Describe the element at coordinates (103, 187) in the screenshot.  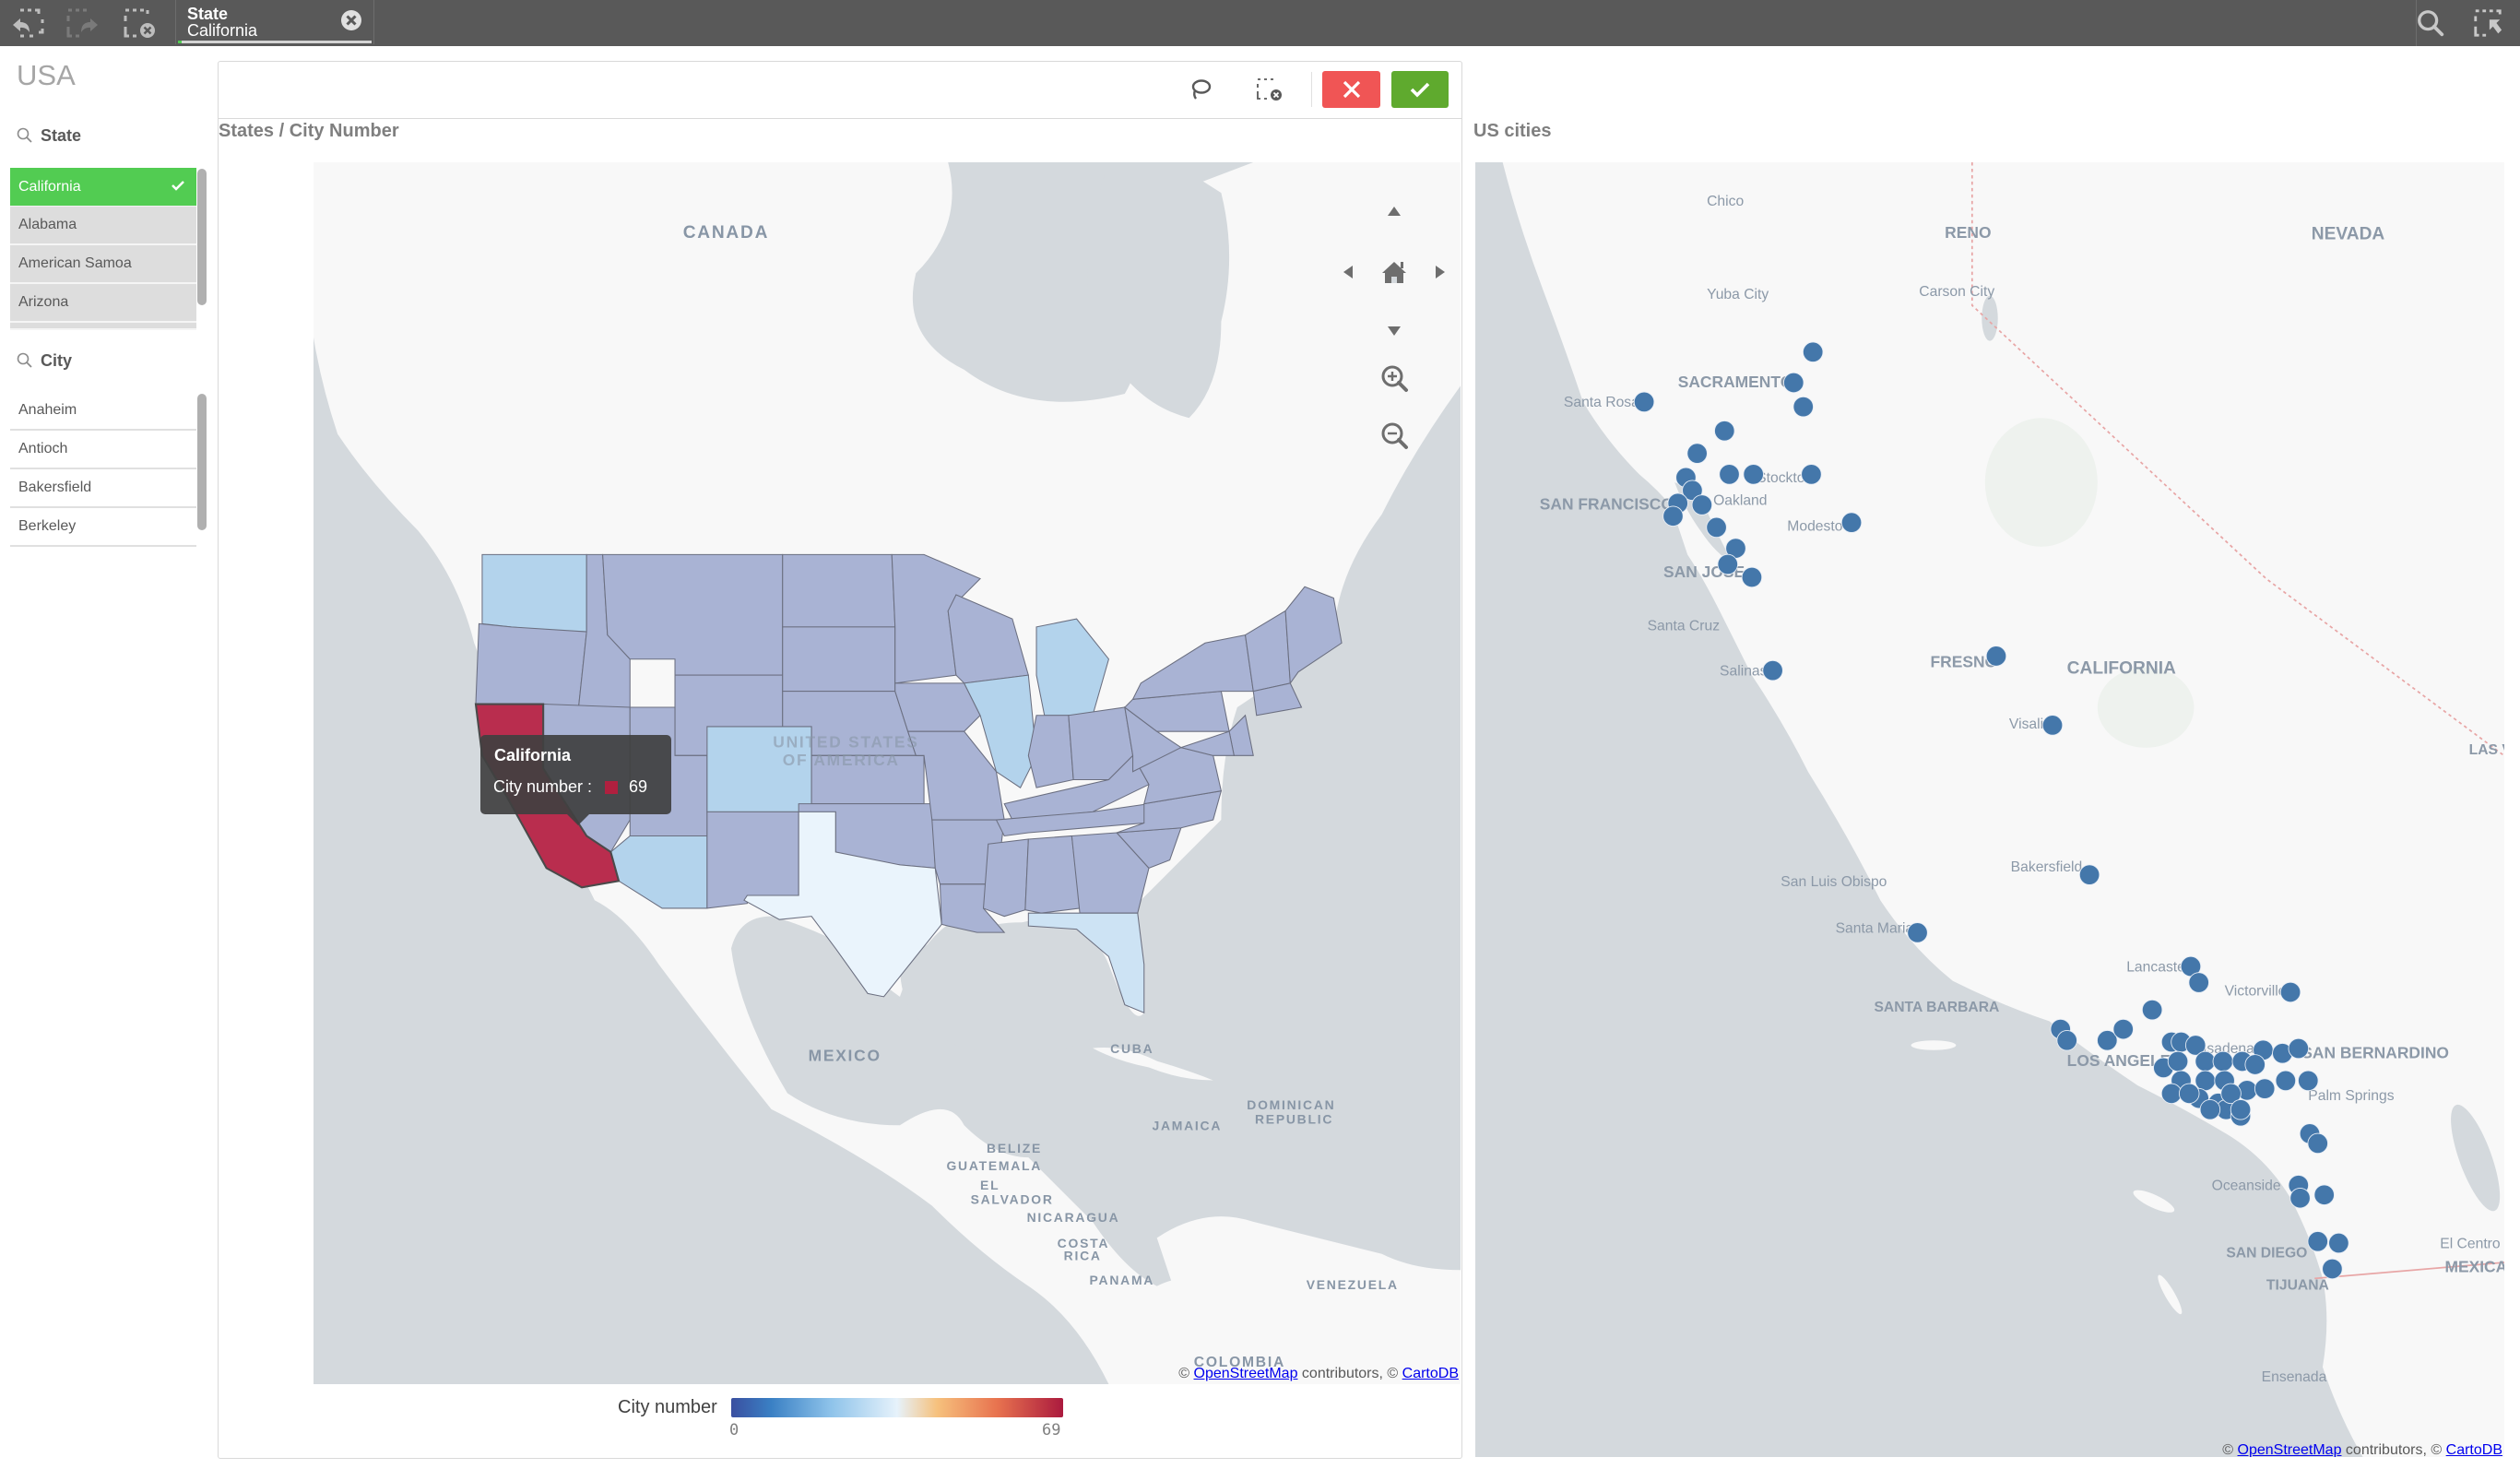
I see `list-item: California` at that location.